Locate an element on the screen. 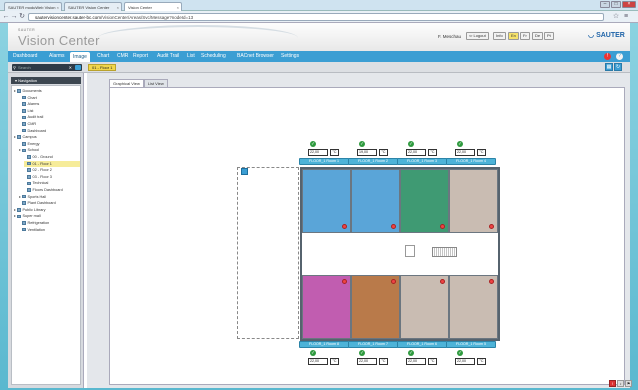 The image size is (638, 390). tree-item: Floors Dashboard is located at coordinates (52, 190).